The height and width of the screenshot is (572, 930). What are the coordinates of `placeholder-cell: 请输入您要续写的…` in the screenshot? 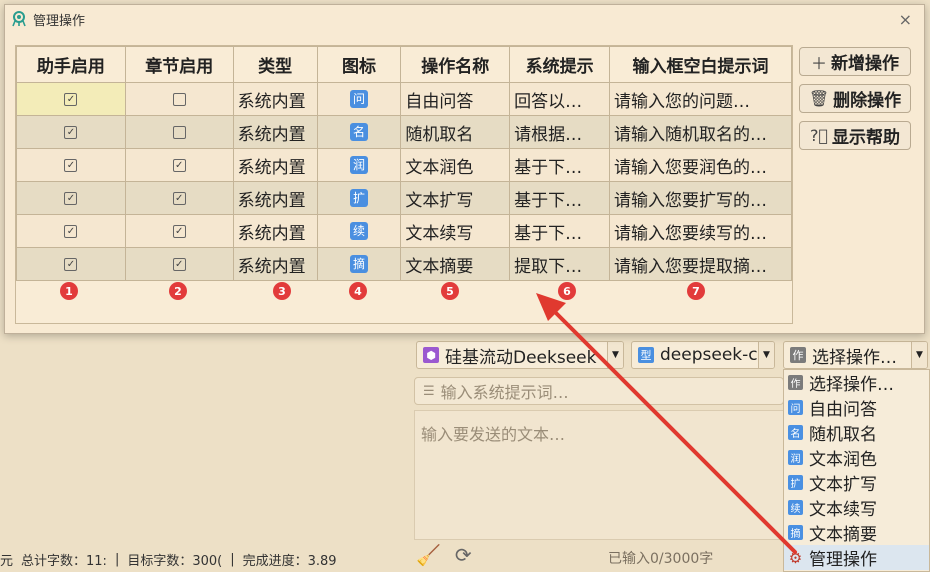 It's located at (700, 231).